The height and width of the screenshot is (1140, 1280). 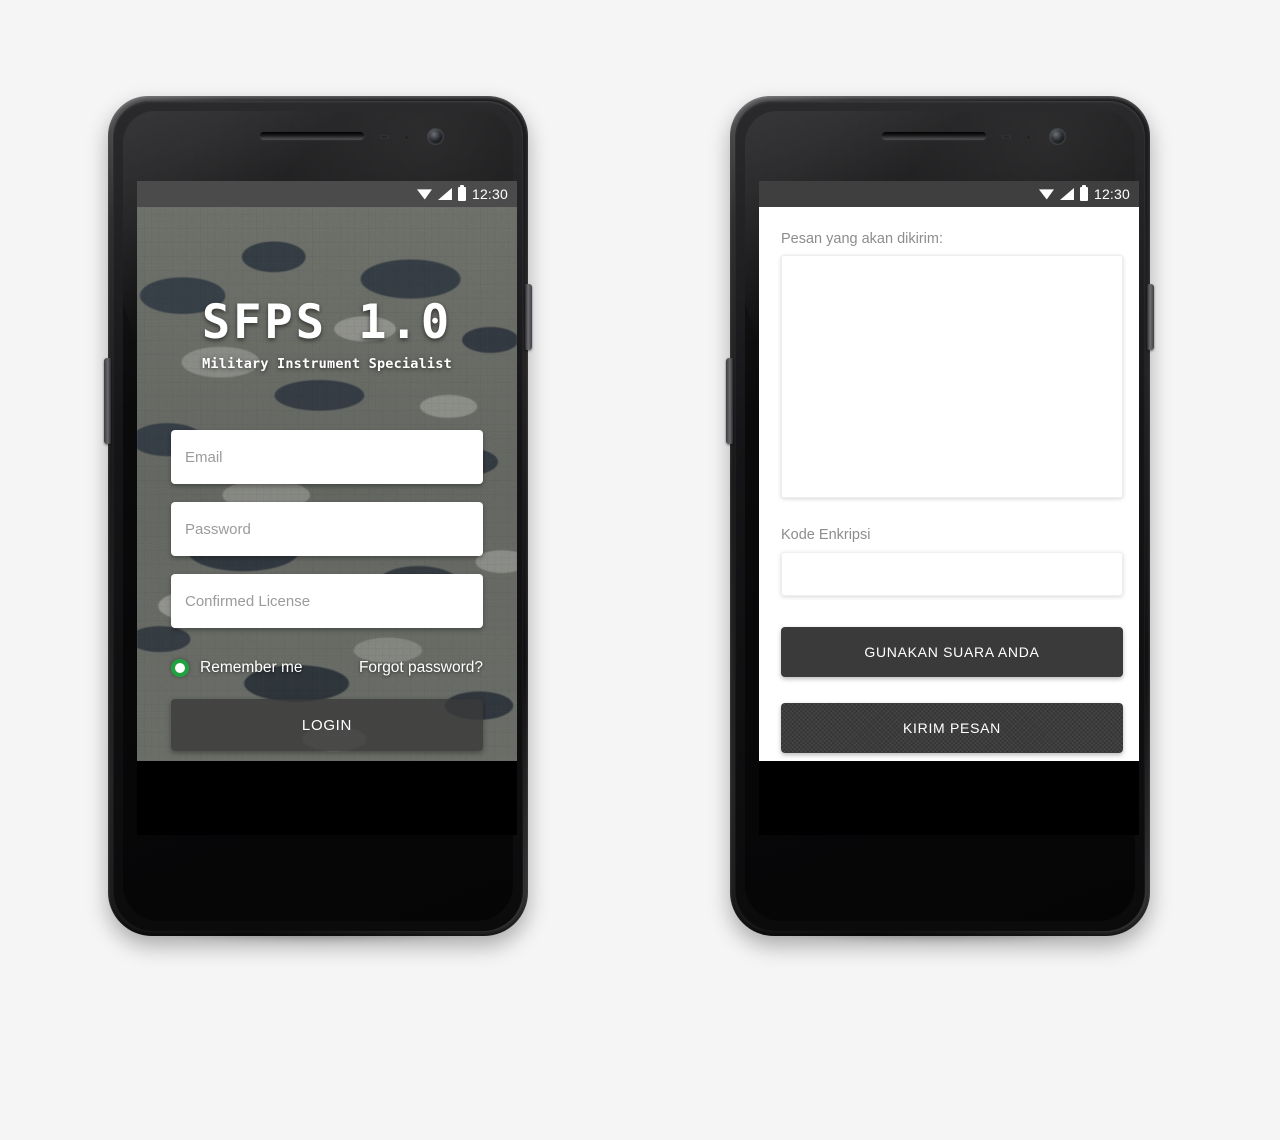 I want to click on login-button: LOGIN, so click(x=327, y=725).